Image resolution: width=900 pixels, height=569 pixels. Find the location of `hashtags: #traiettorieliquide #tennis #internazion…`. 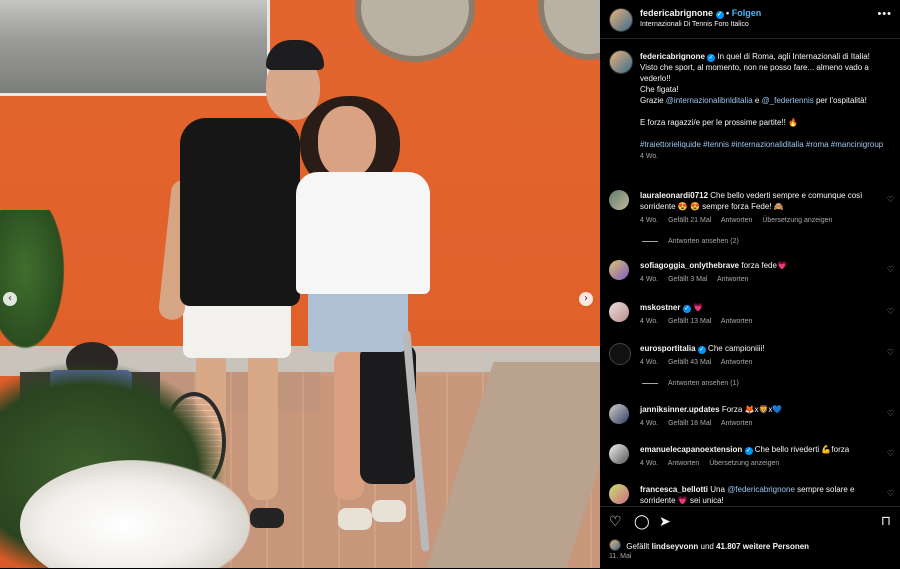

hashtags: #traiettorieliquide #tennis #internazion… is located at coordinates (761, 144).